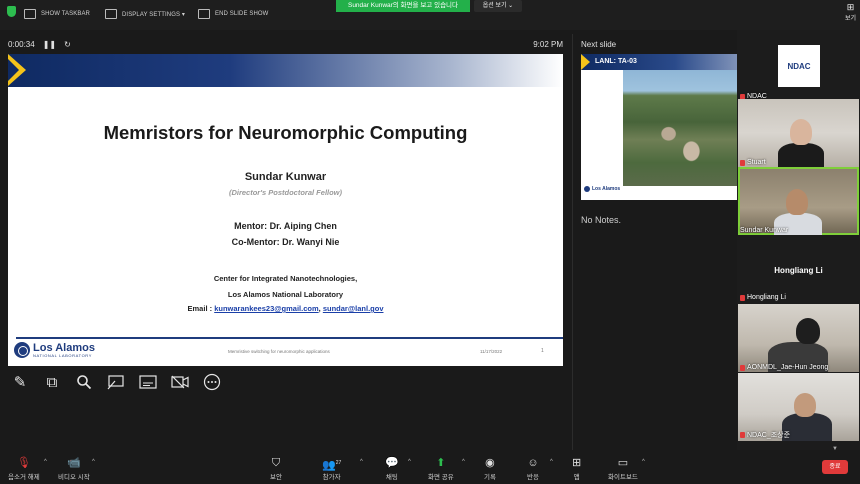 This screenshot has width=860, height=484. What do you see at coordinates (576, 477) in the screenshot?
I see `apps-label: 앱` at bounding box center [576, 477].